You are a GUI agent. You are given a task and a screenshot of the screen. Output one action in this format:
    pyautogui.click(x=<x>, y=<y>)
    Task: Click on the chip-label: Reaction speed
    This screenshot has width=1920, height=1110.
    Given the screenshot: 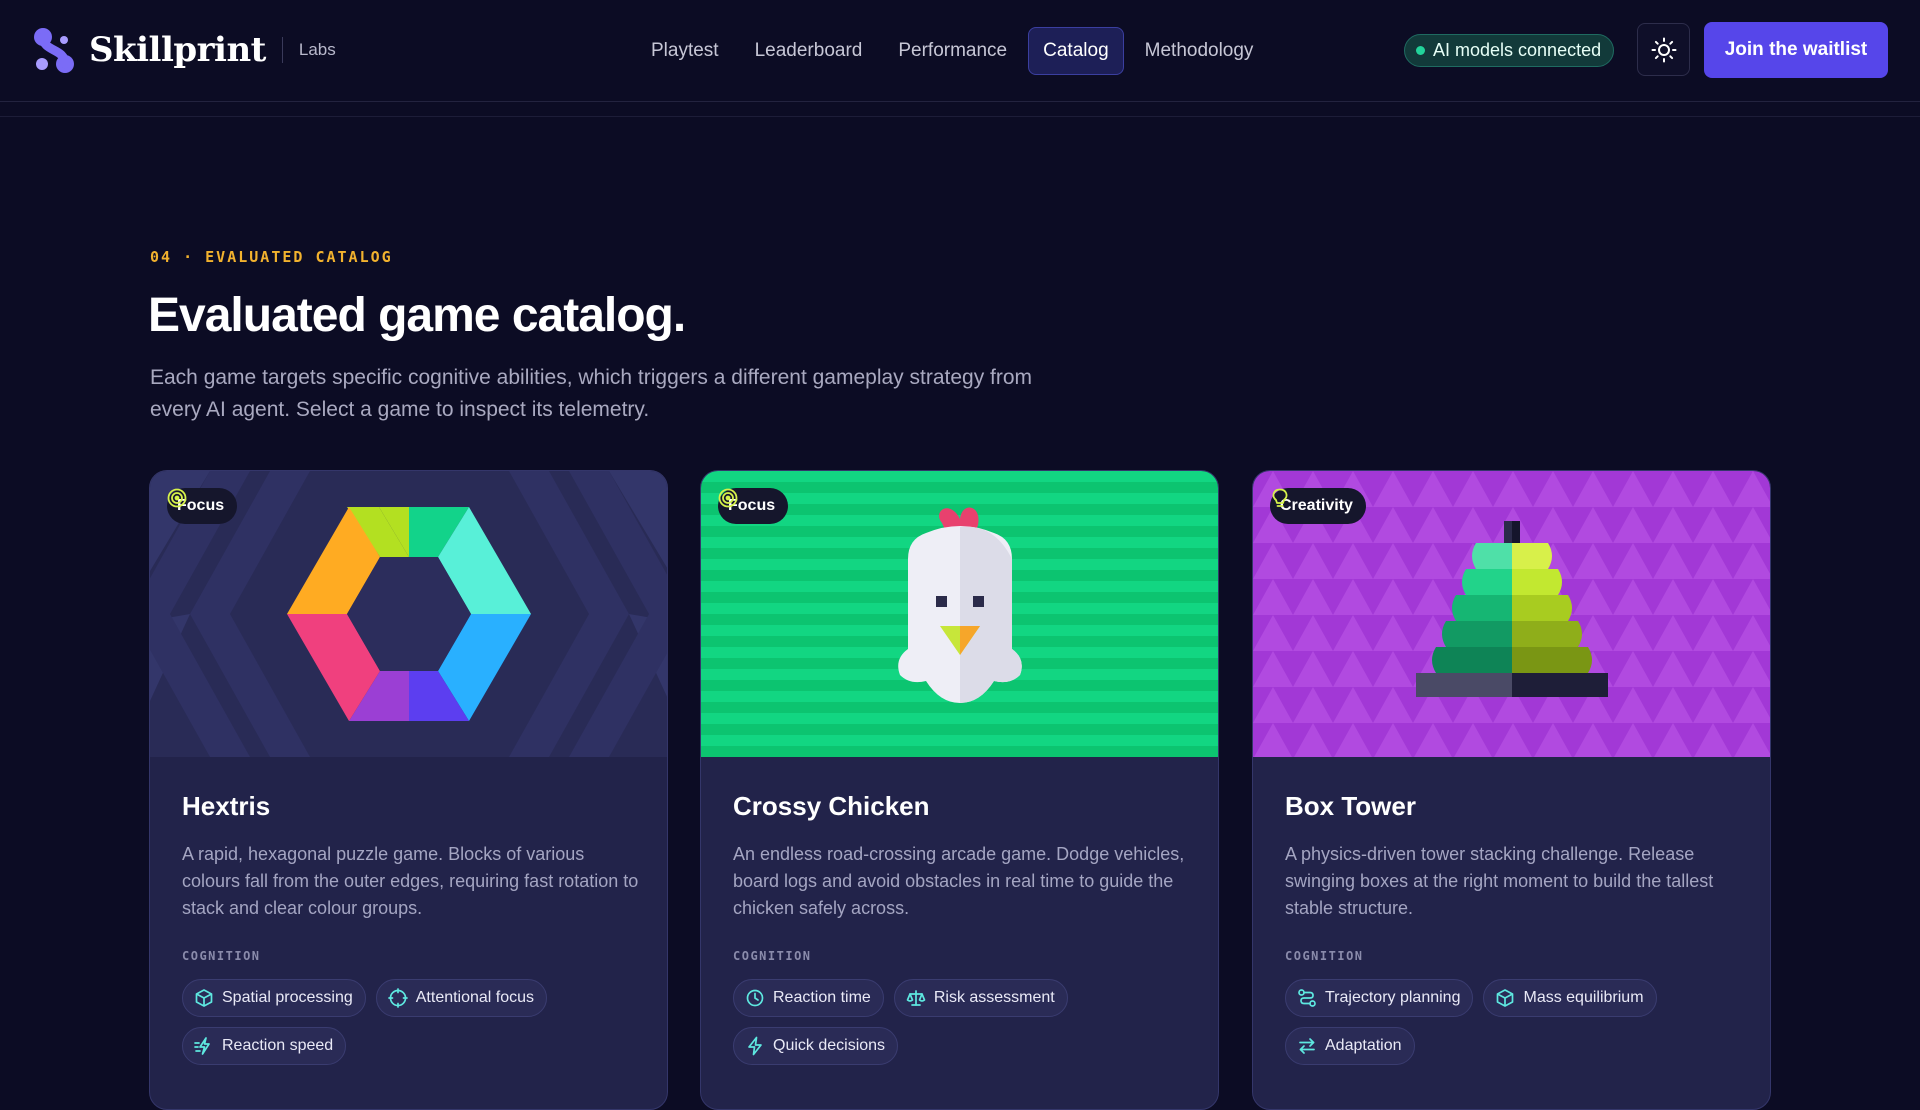 What is the action you would take?
    pyautogui.click(x=278, y=1045)
    